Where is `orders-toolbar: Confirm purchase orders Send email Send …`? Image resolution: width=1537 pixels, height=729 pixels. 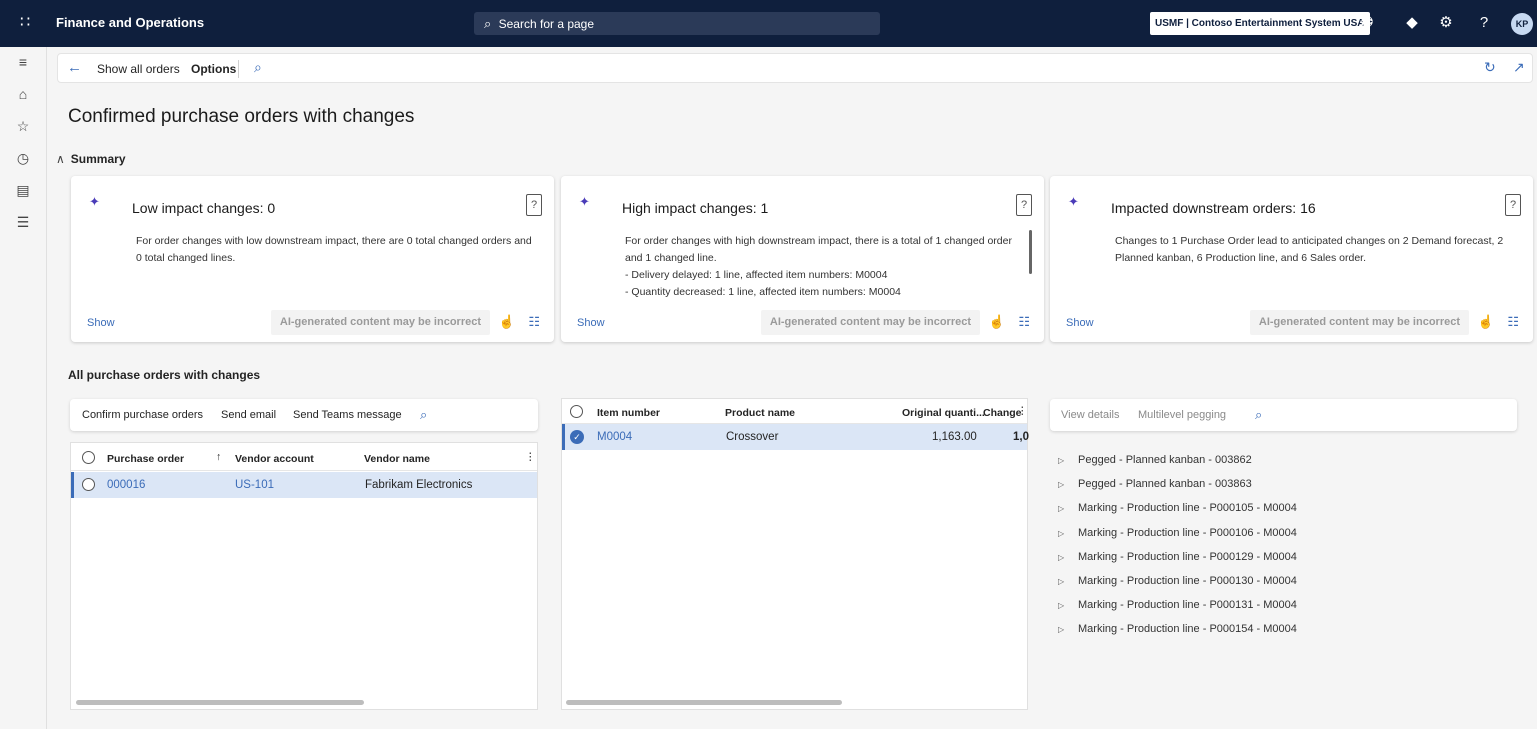
orders-toolbar: Confirm purchase orders Send email Send … is located at coordinates (304, 415).